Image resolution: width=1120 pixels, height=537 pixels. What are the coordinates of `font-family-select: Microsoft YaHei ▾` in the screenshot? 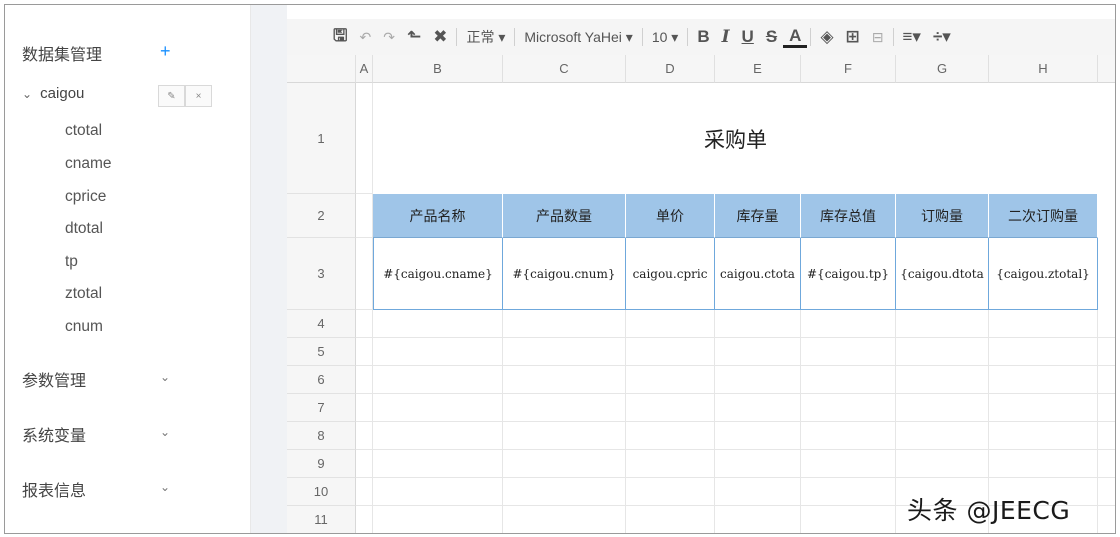 It's located at (578, 37).